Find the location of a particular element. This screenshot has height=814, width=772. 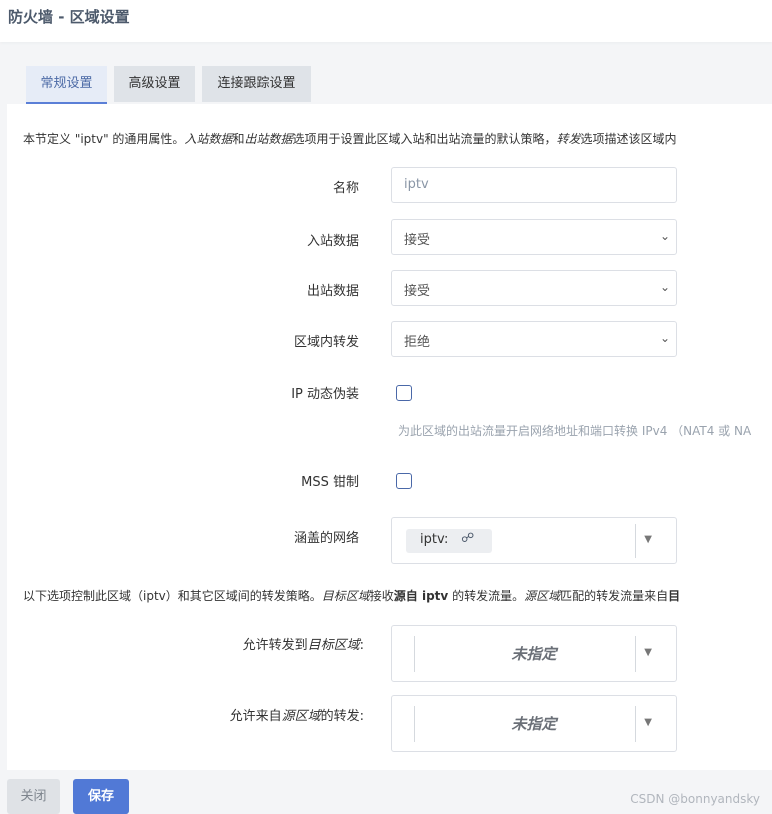

network-icon: ☍ is located at coordinates (468, 538).